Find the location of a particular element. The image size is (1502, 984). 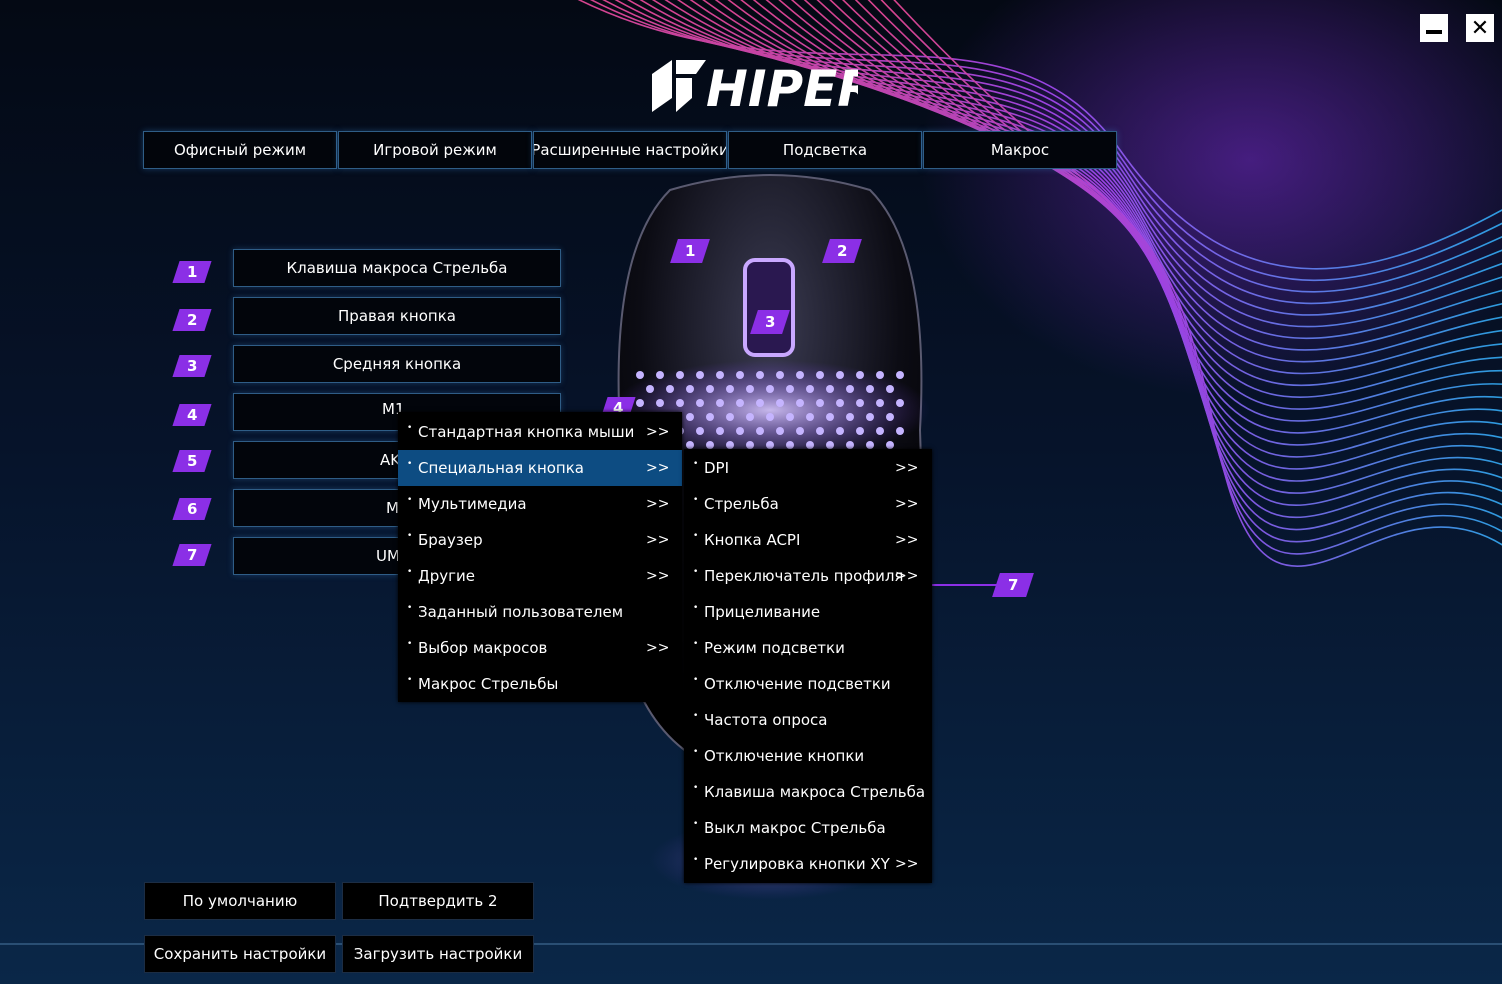

tab-game-mode: Игровой режим is located at coordinates (435, 150).